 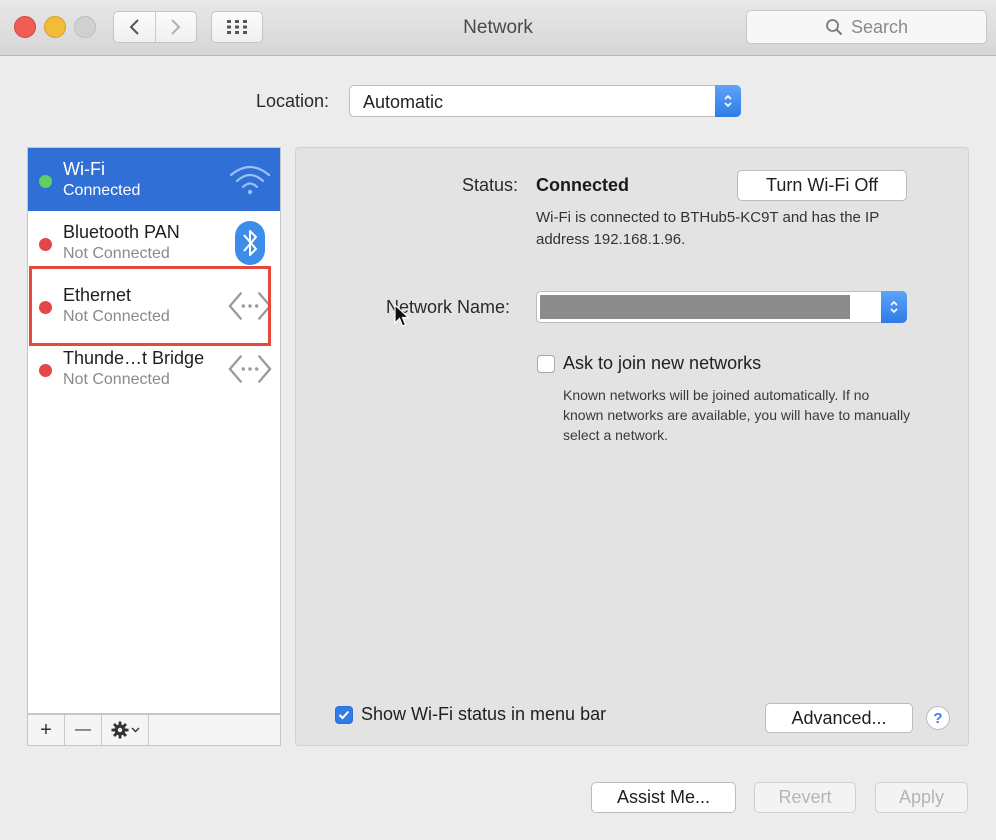 I want to click on apply-button: Apply, so click(x=921, y=797).